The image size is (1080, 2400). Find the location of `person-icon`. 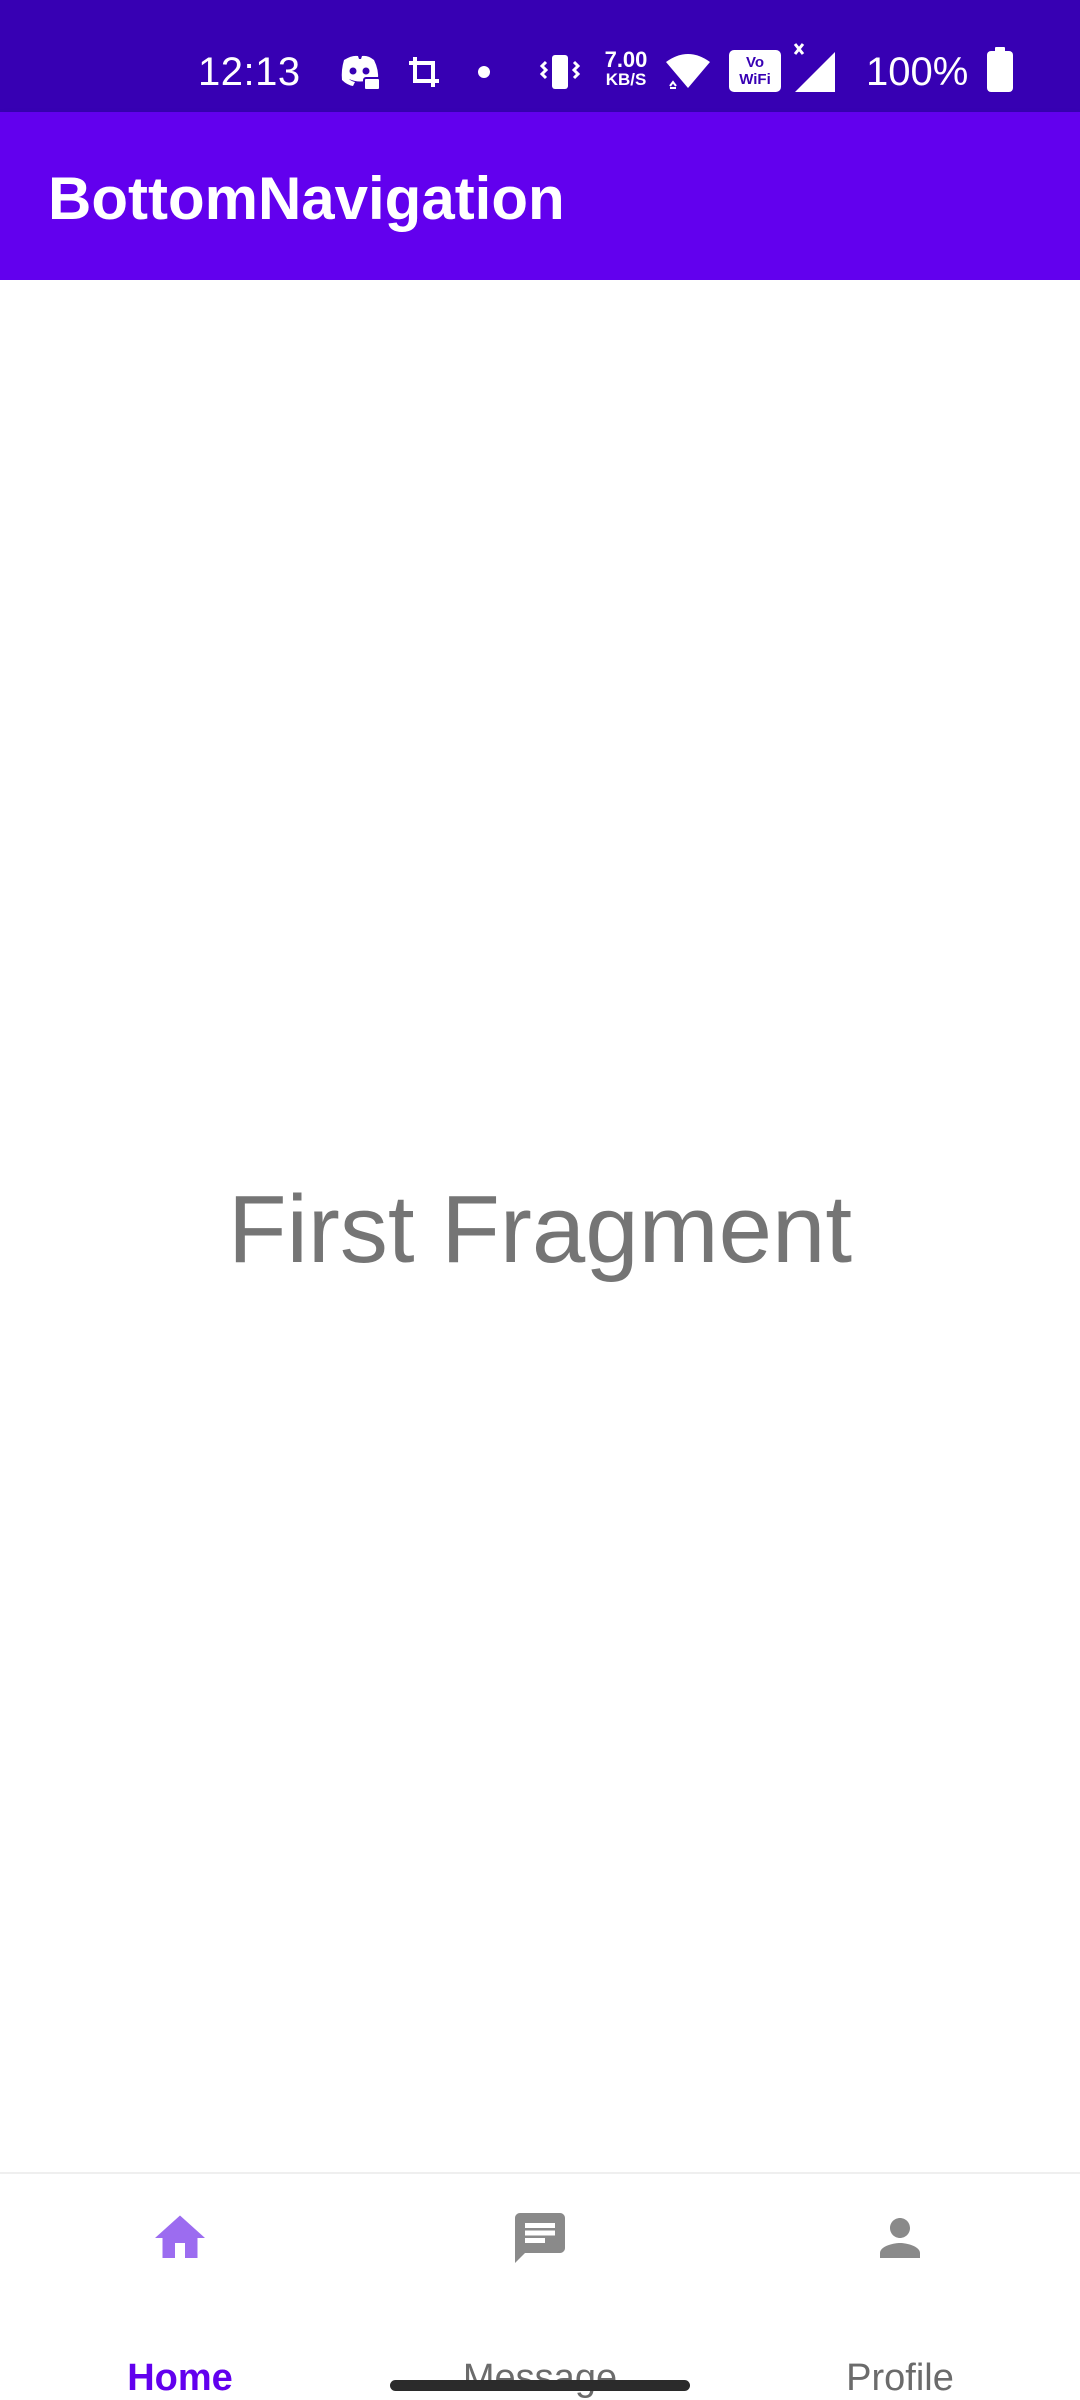

person-icon is located at coordinates (900, 2238).